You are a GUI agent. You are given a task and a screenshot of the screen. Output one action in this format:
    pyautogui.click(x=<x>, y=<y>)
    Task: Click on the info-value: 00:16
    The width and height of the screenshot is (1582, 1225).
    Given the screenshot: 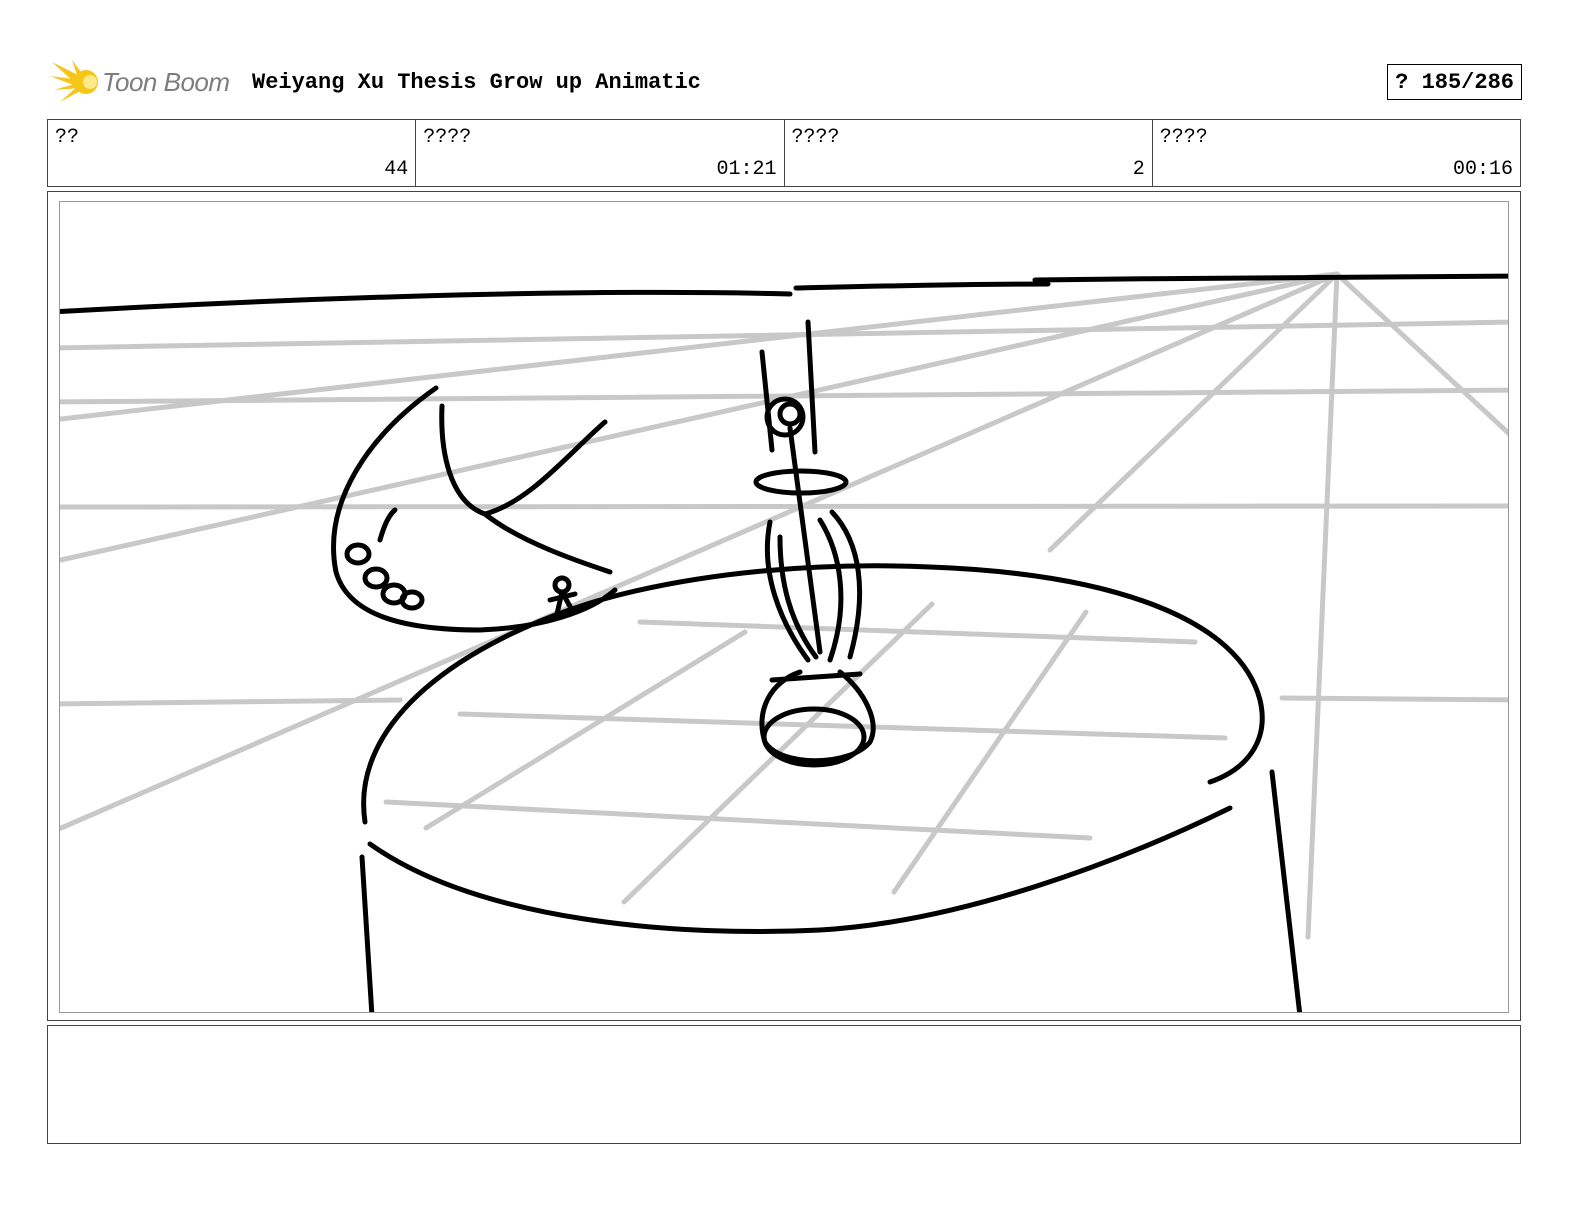 What is the action you would take?
    pyautogui.click(x=1482, y=169)
    